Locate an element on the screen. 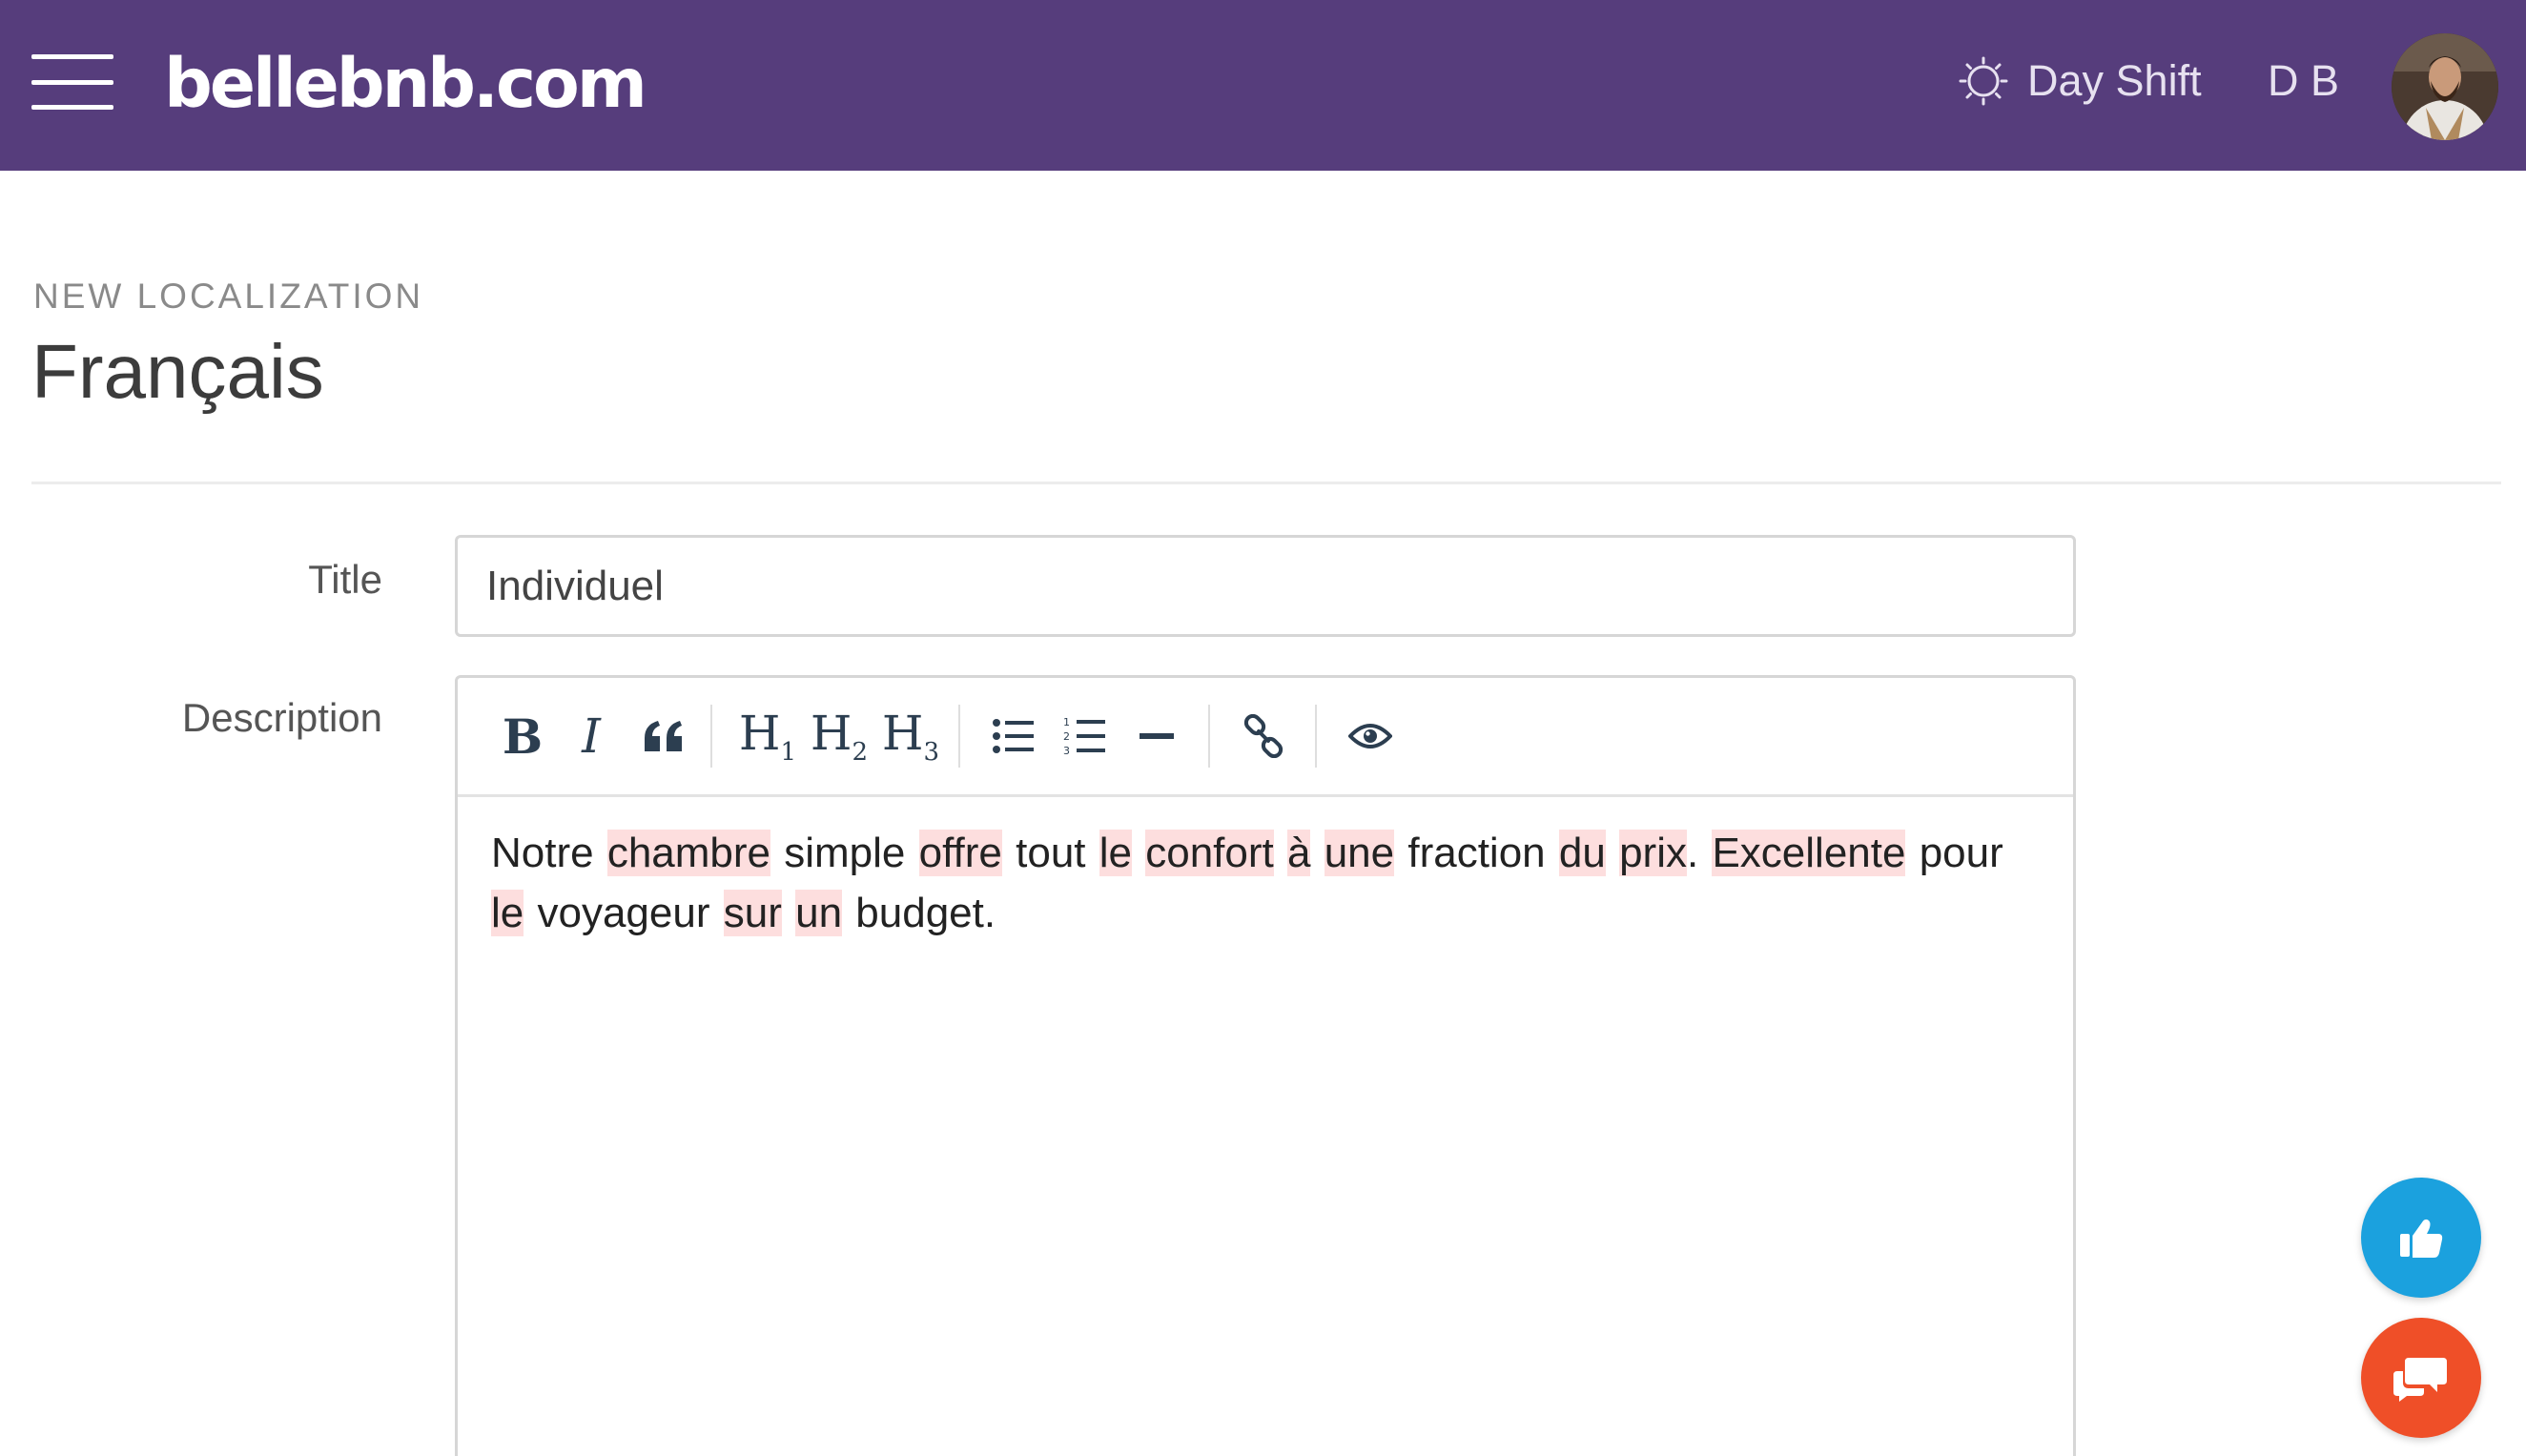 The height and width of the screenshot is (1456, 2526). like-fab-button is located at coordinates (2421, 1238).